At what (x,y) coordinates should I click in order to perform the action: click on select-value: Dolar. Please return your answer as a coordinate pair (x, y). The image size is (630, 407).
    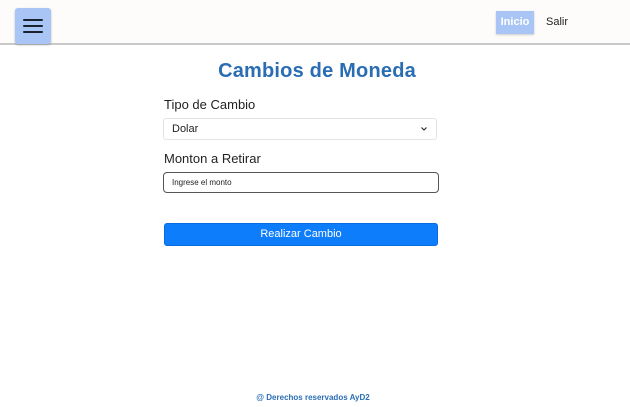
    Looking at the image, I should click on (185, 129).